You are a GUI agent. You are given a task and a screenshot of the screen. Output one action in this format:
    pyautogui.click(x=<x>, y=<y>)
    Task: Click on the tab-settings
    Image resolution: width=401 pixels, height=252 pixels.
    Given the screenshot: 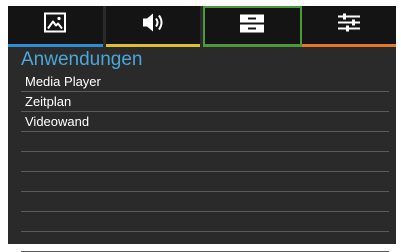 What is the action you would take?
    pyautogui.click(x=348, y=26)
    